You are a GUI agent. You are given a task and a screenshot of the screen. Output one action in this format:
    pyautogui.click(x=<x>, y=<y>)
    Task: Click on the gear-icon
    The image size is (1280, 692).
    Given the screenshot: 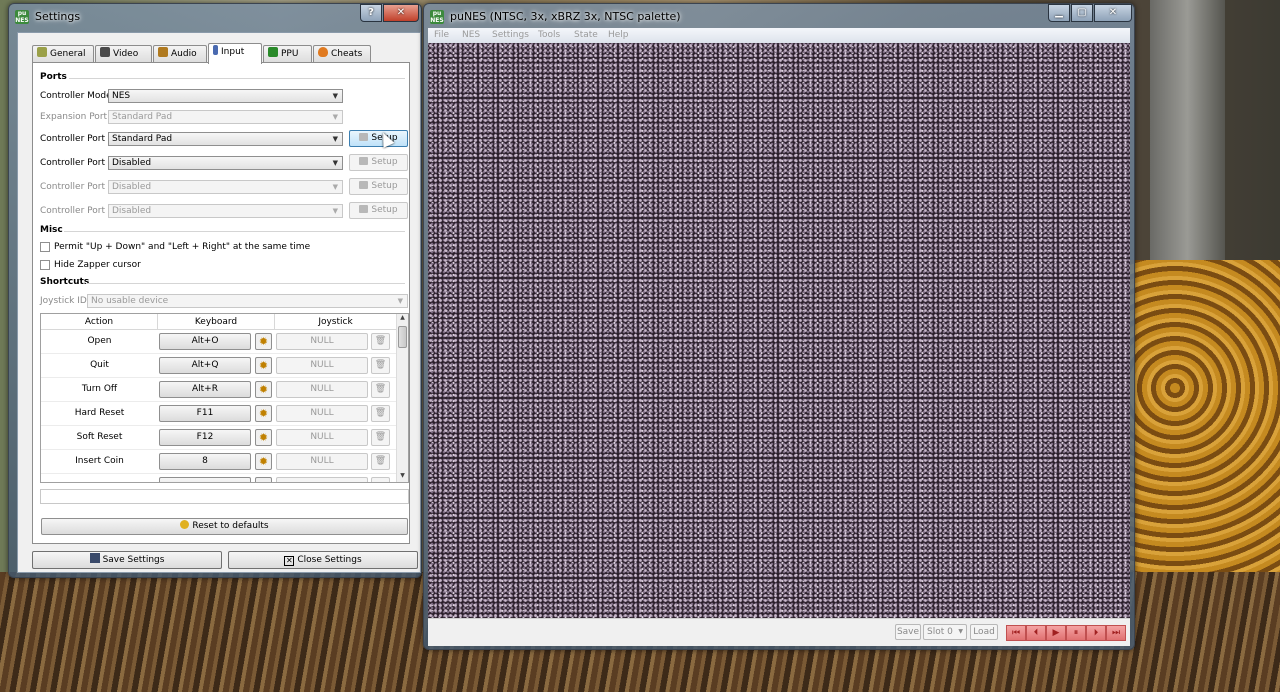 What is the action you would take?
    pyautogui.click(x=42, y=52)
    